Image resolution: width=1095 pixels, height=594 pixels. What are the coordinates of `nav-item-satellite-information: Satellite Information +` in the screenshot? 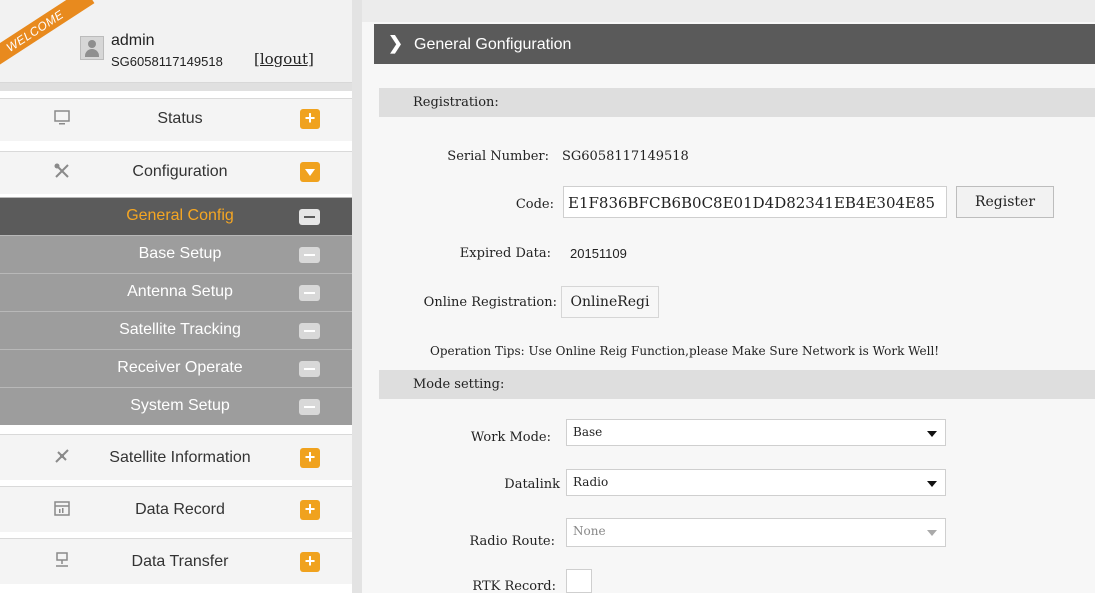 It's located at (176, 457).